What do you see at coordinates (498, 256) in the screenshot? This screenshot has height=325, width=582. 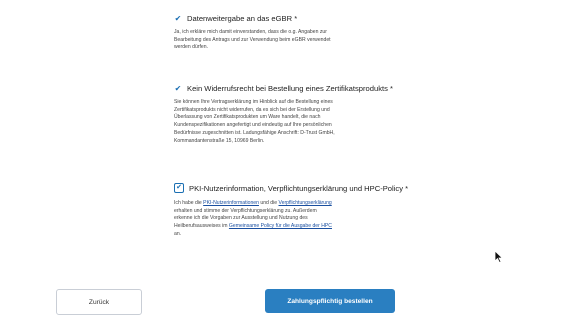 I see `mouse-cursor-icon` at bounding box center [498, 256].